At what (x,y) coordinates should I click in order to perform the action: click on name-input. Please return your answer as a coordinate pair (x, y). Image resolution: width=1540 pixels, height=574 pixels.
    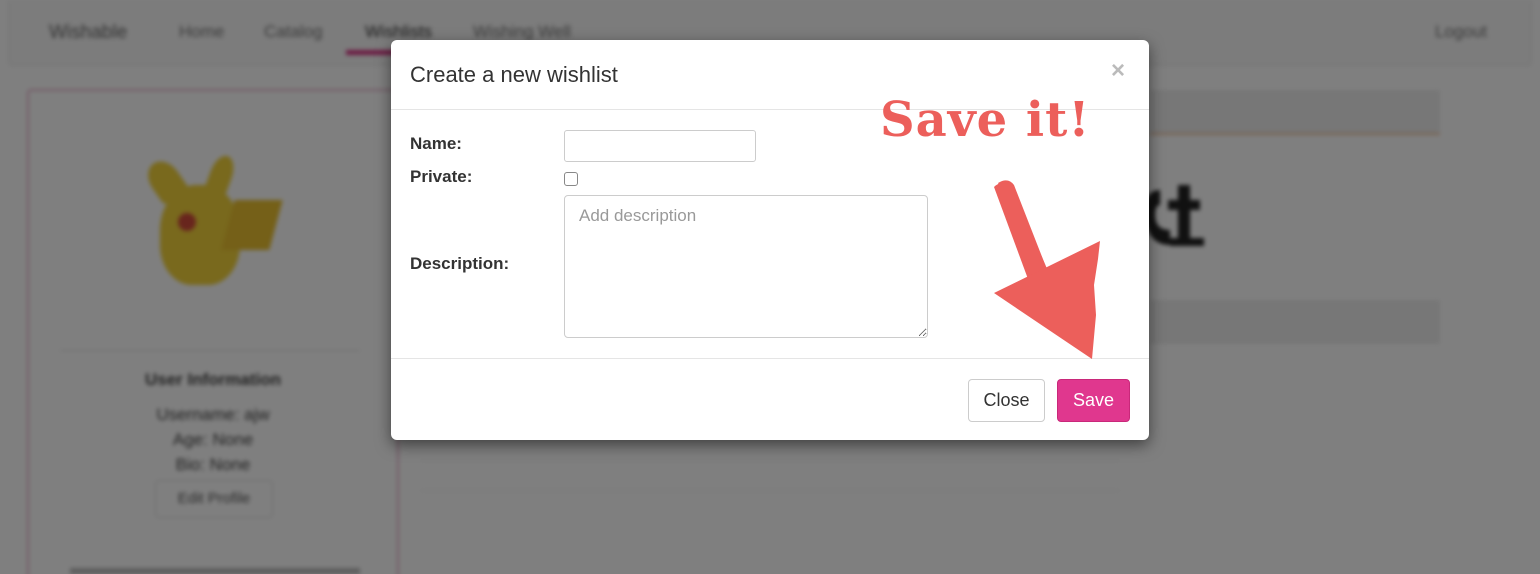
    Looking at the image, I should click on (660, 146).